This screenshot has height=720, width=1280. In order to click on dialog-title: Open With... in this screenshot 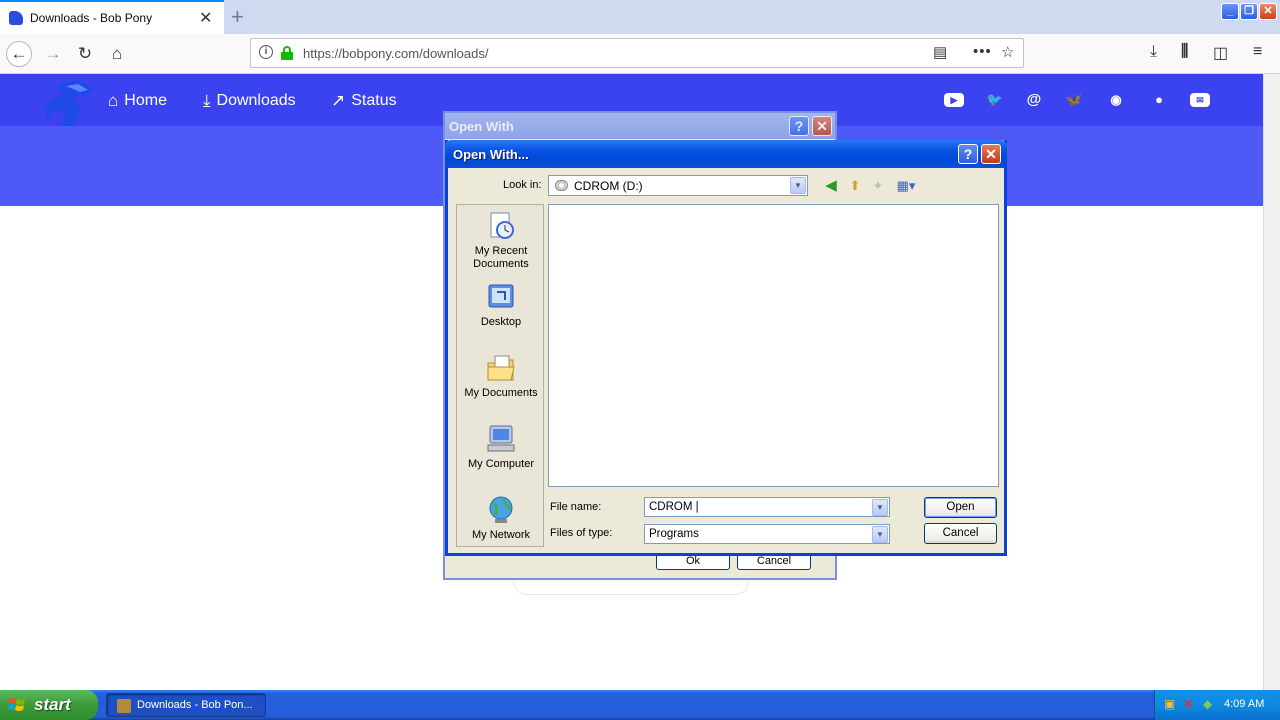, I will do `click(491, 154)`.